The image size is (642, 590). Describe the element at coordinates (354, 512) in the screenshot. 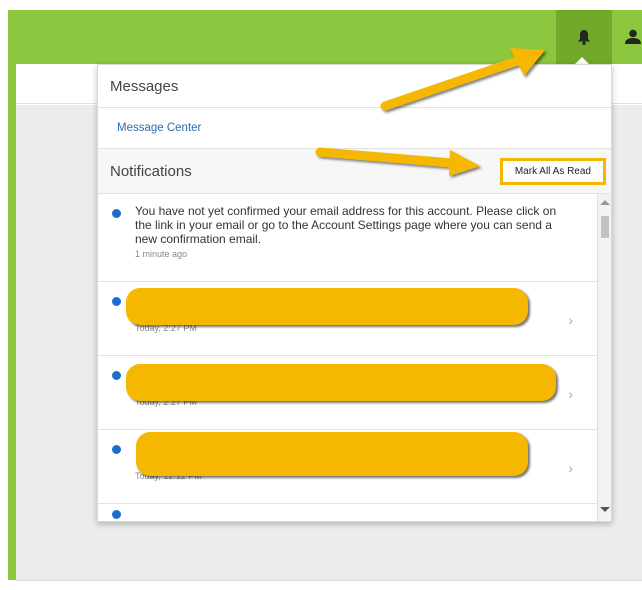

I see `notification-item-partial` at that location.